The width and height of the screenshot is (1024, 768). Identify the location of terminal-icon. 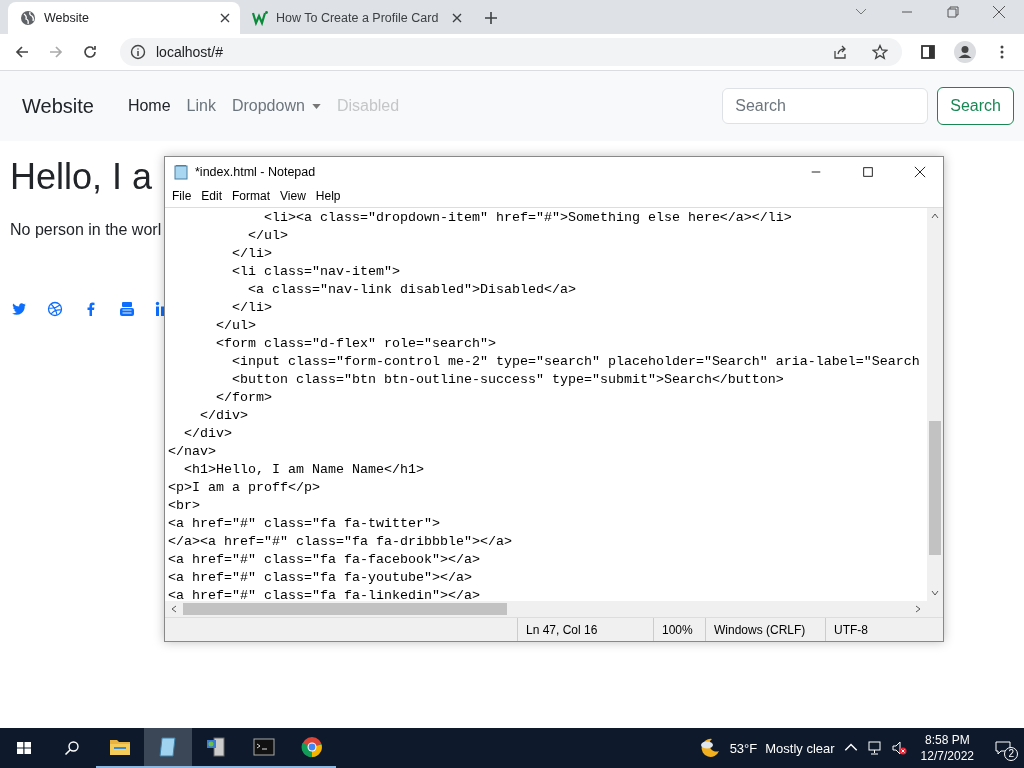
(264, 747).